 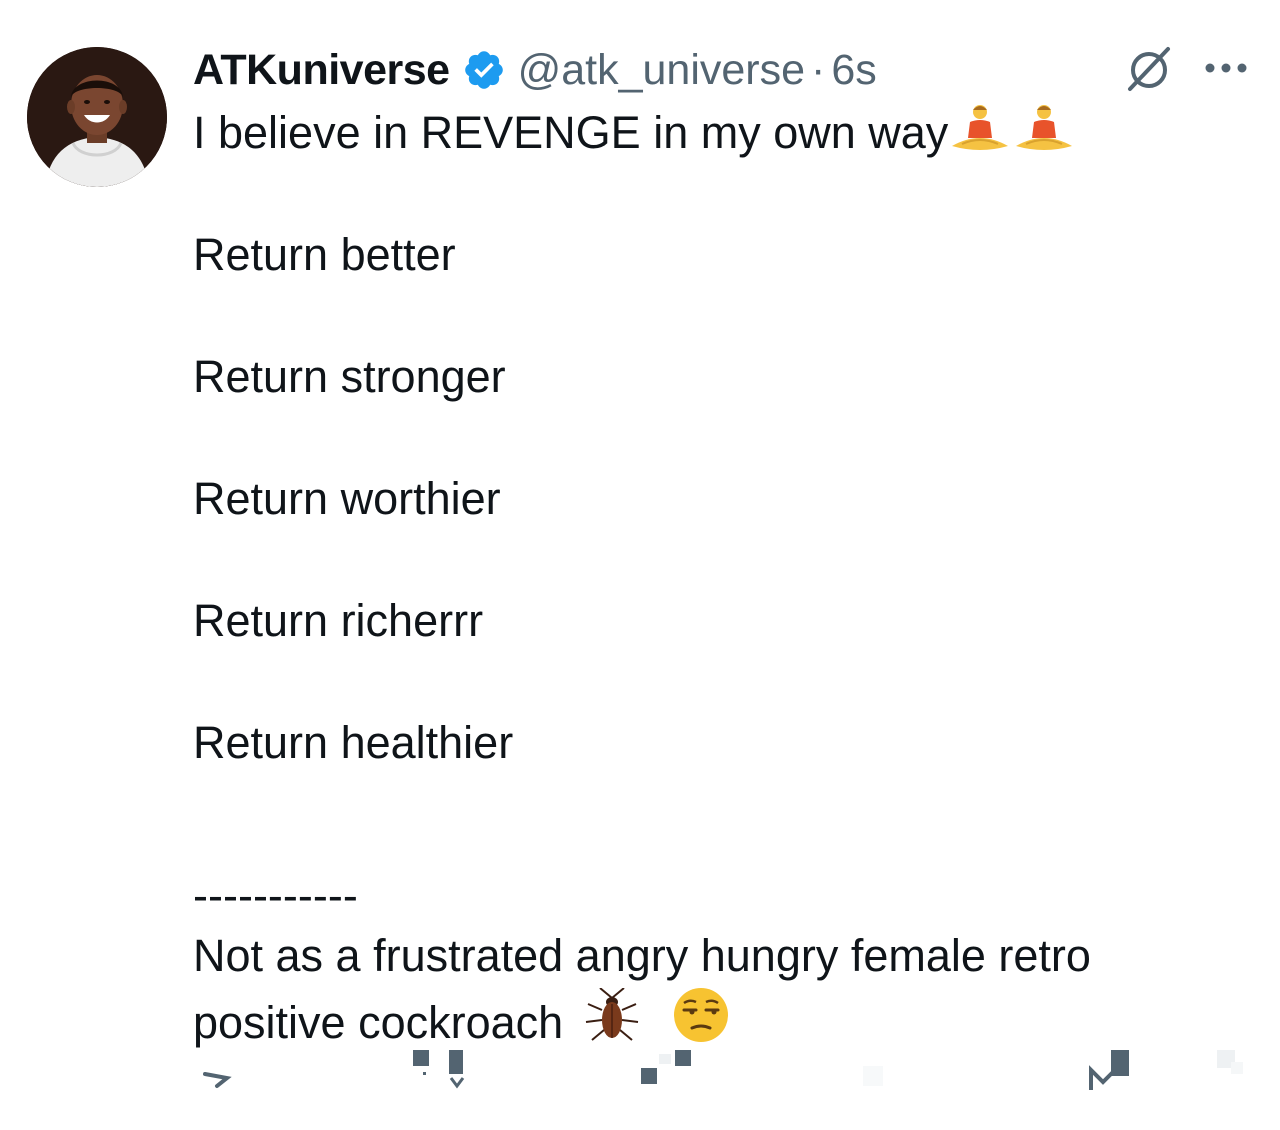 I want to click on retweet-icon, so click(x=441, y=1070).